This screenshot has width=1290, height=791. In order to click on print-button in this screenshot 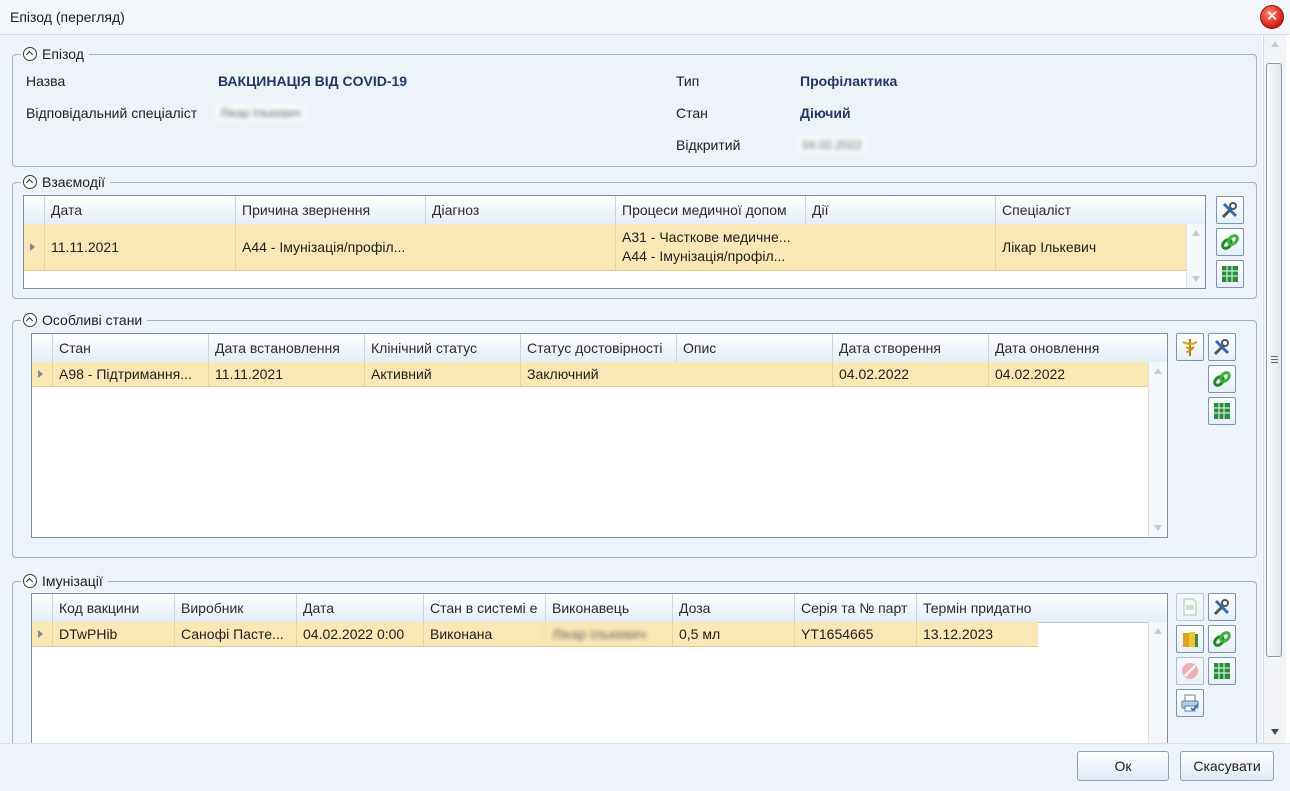, I will do `click(1190, 703)`.